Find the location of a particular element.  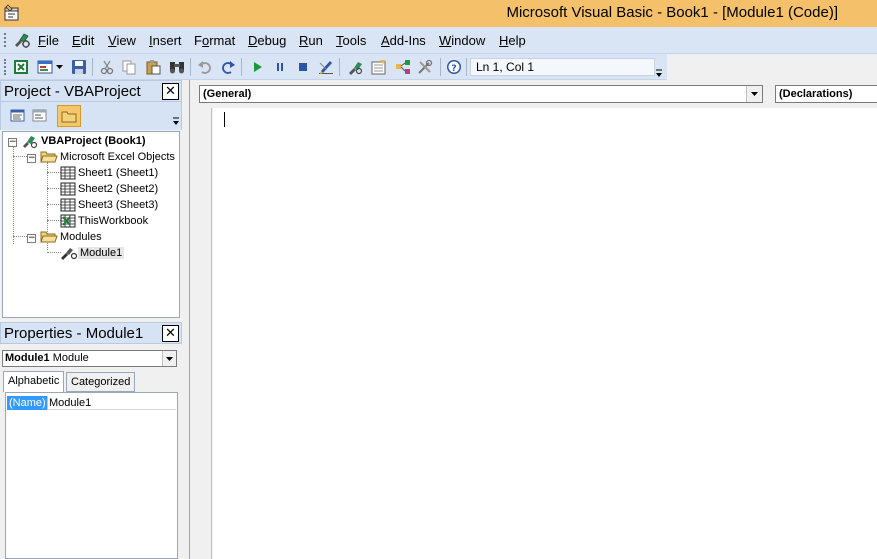

toolbox-icon is located at coordinates (425, 67).